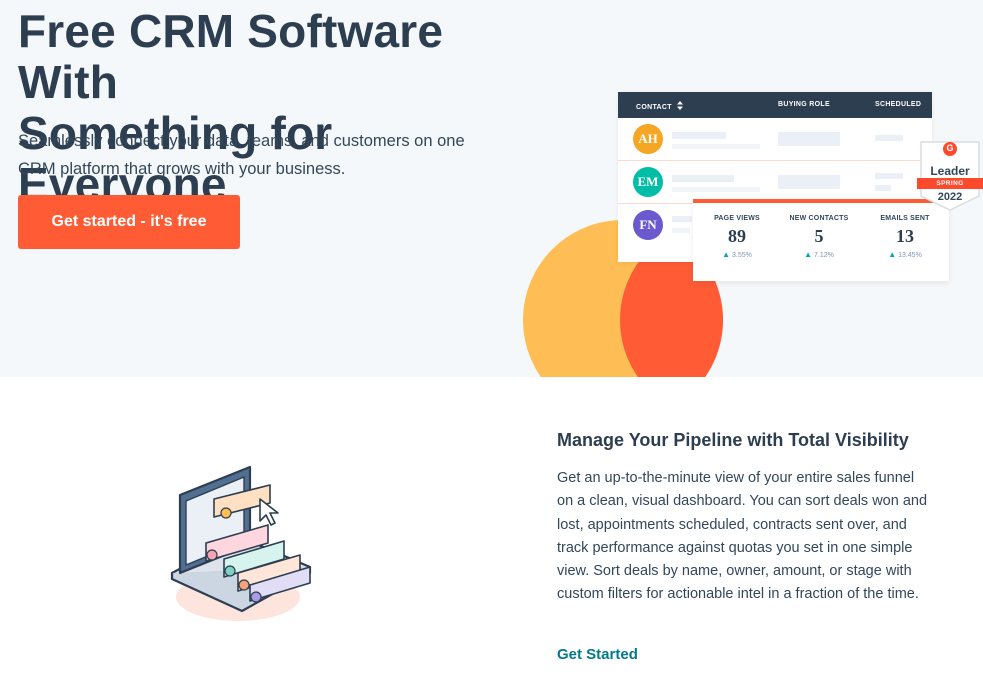 The width and height of the screenshot is (983, 693). I want to click on badge-year: 2022, so click(950, 197).